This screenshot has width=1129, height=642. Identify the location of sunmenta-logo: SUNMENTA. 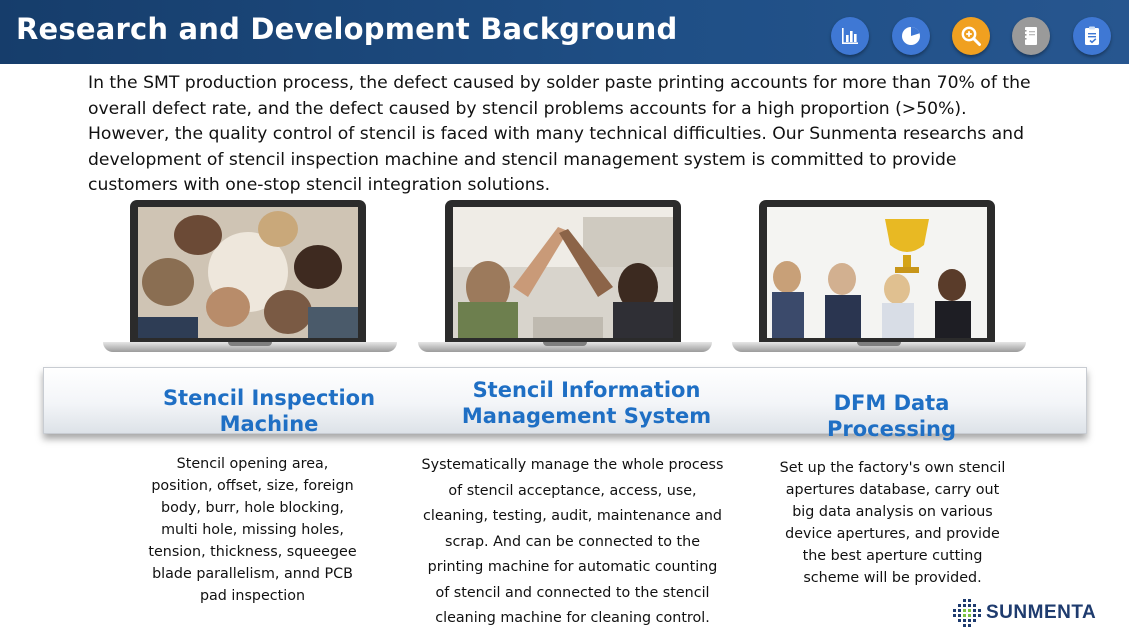
(1024, 613).